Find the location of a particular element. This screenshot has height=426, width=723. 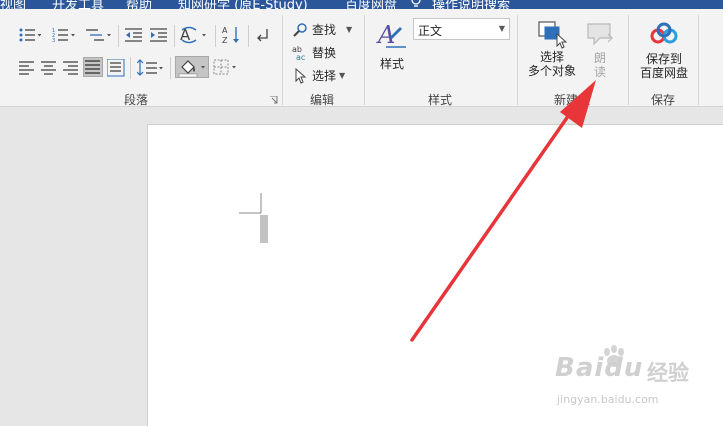

watermark-url: jingyan.baidu.com is located at coordinates (608, 399).